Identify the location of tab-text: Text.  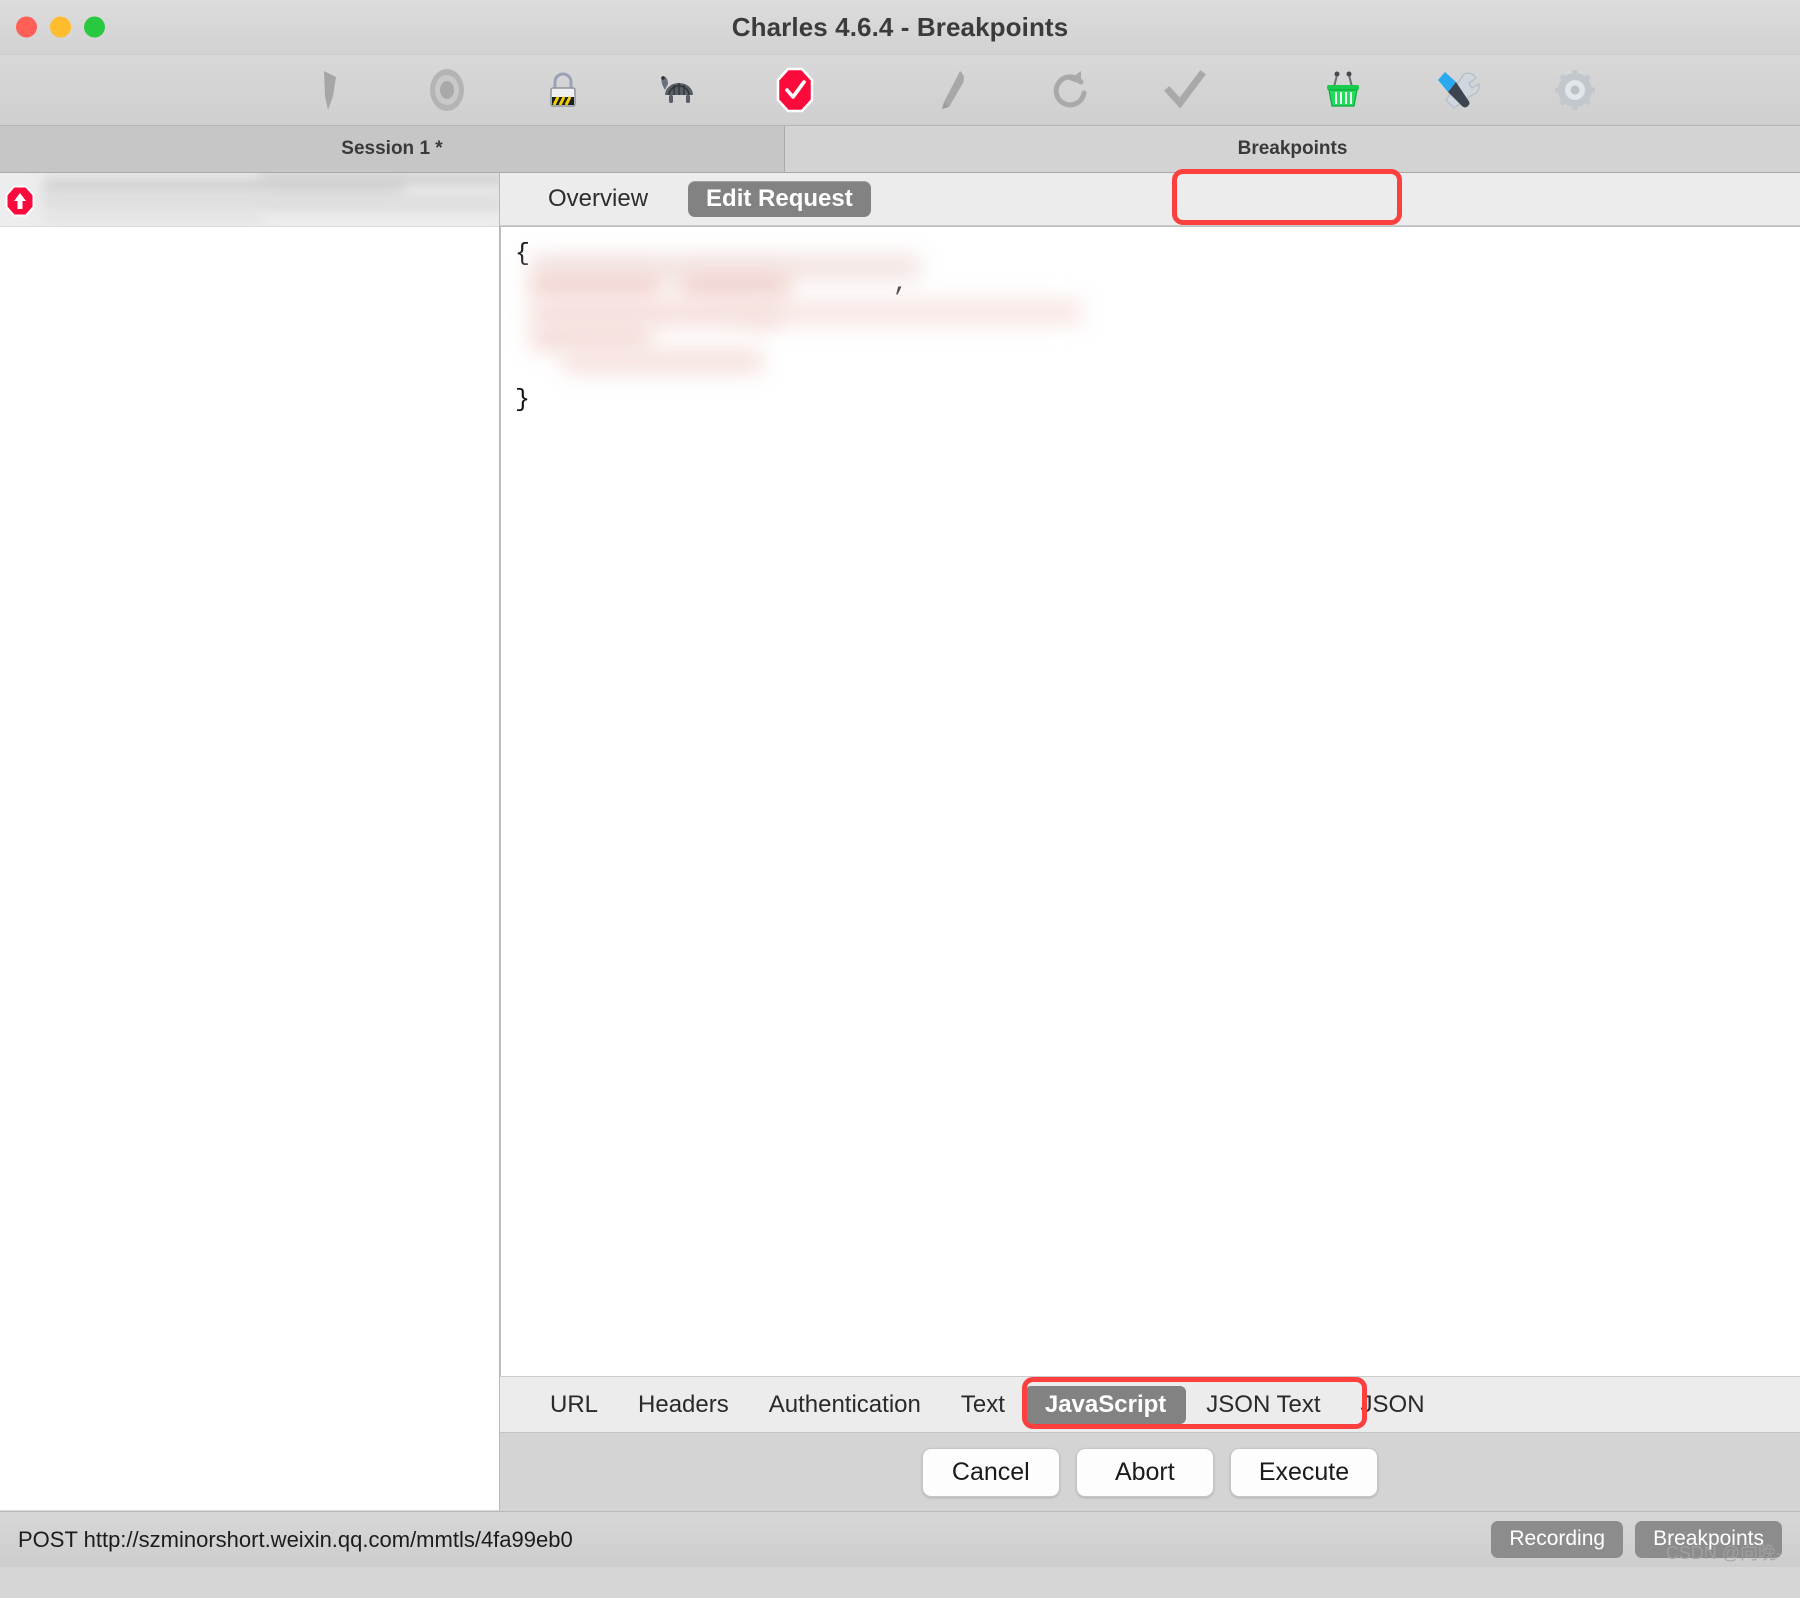
(983, 1405).